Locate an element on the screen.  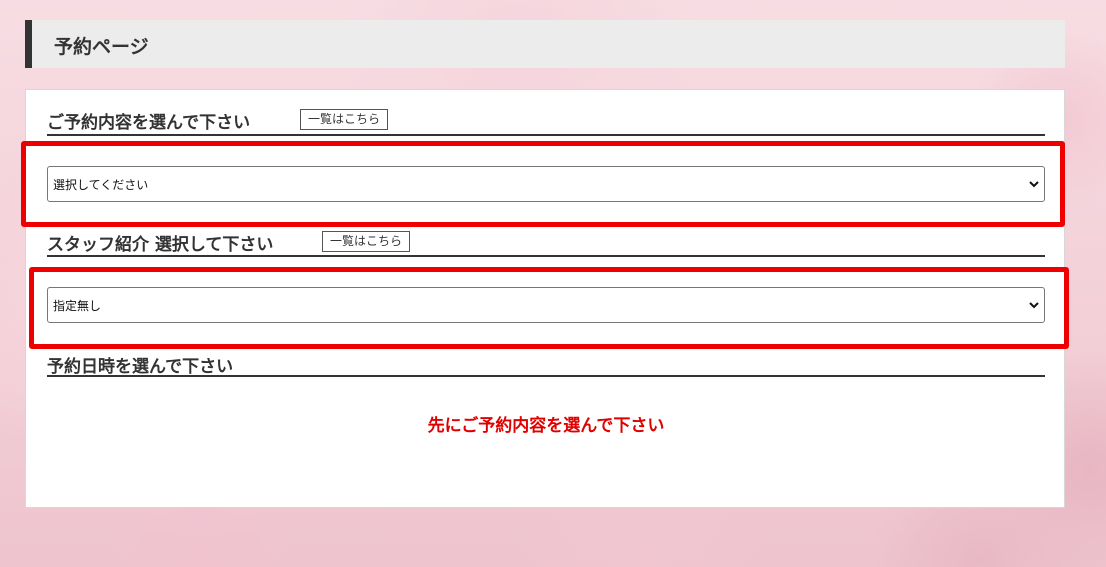
datetime-notice: 先にご予約内容を選んで下さい is located at coordinates (546, 426).